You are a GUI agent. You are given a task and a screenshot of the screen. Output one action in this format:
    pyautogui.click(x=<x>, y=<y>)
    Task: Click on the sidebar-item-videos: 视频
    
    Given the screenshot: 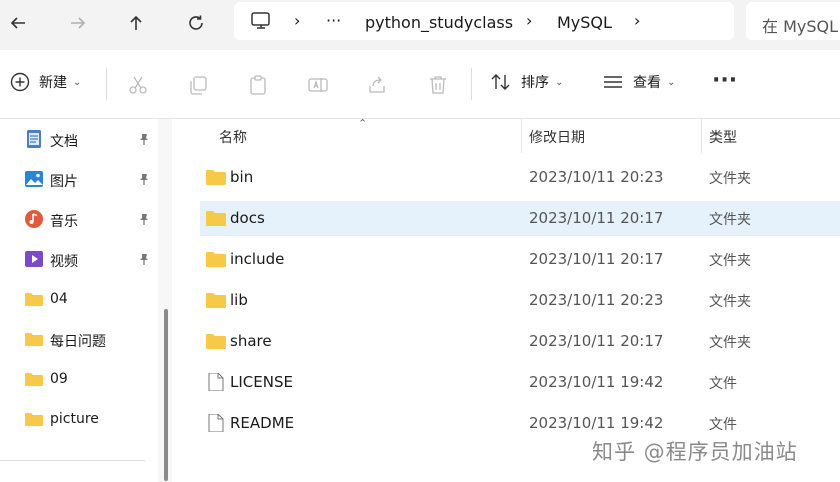 What is the action you would take?
    pyautogui.click(x=80, y=260)
    